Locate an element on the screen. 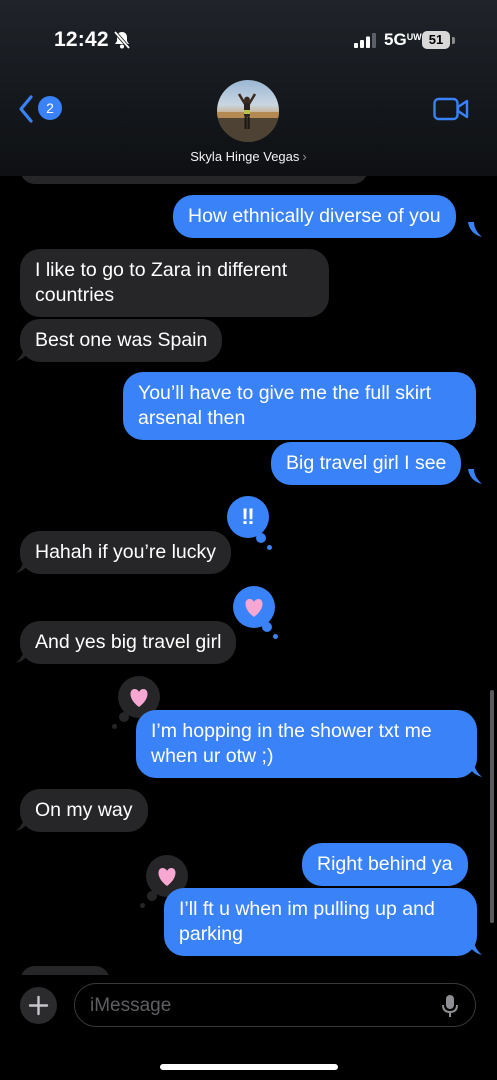 This screenshot has height=1080, width=497. double-exclamation-icon: ‼ is located at coordinates (248, 516).